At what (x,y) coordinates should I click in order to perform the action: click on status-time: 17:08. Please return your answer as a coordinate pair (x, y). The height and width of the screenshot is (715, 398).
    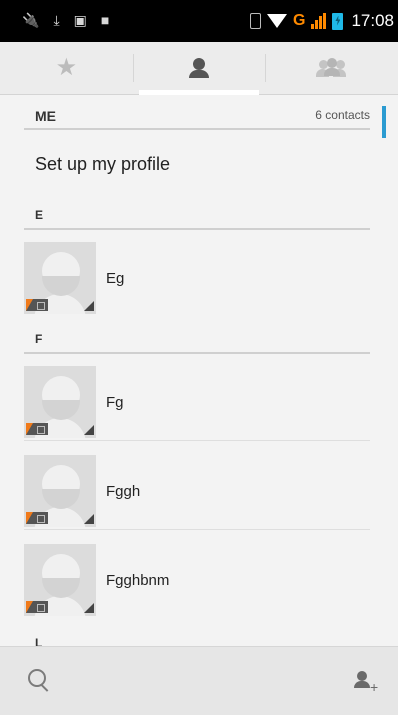
    Looking at the image, I should click on (372, 20).